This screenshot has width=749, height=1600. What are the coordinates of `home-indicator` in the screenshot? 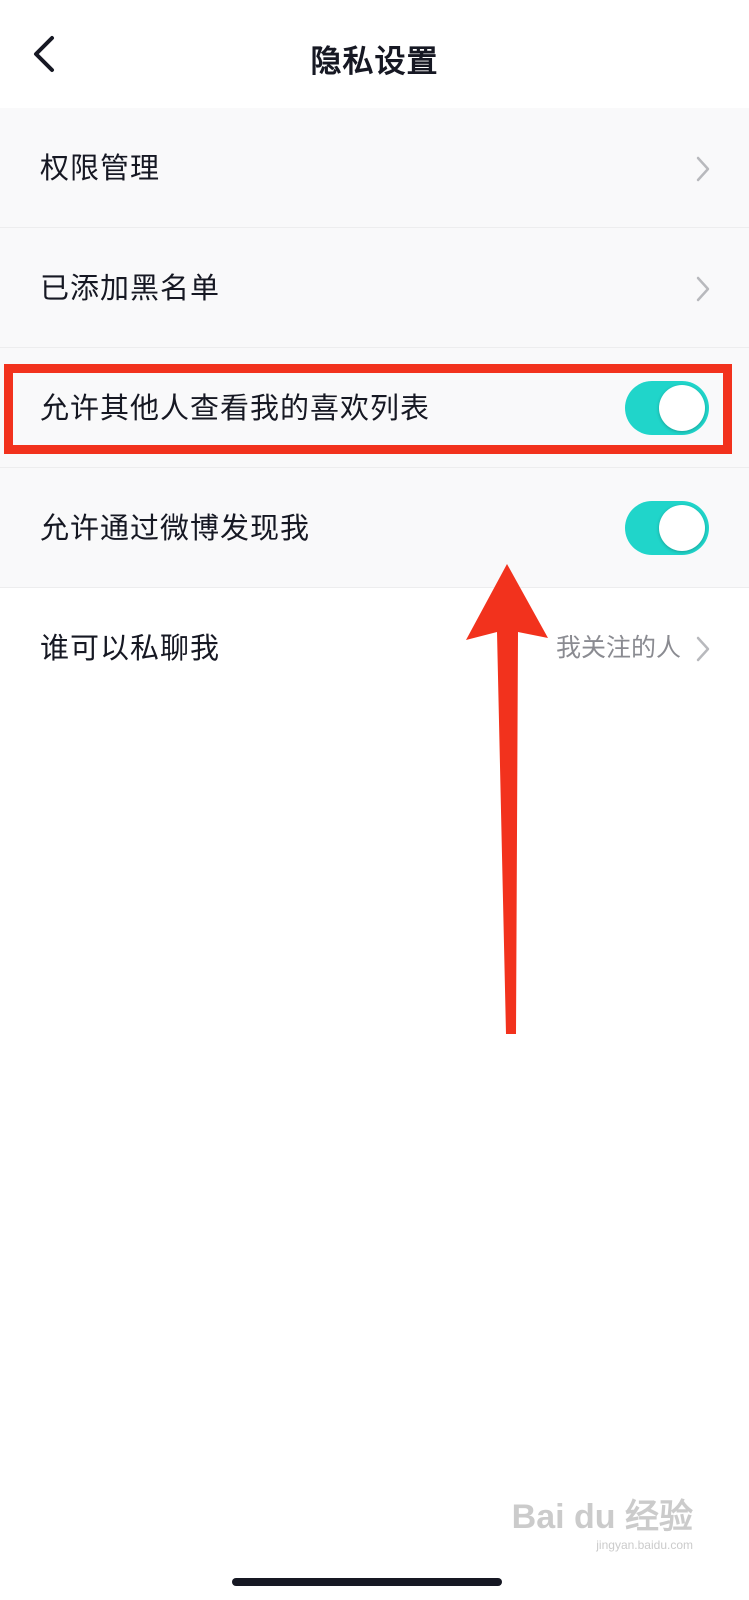 It's located at (367, 1582).